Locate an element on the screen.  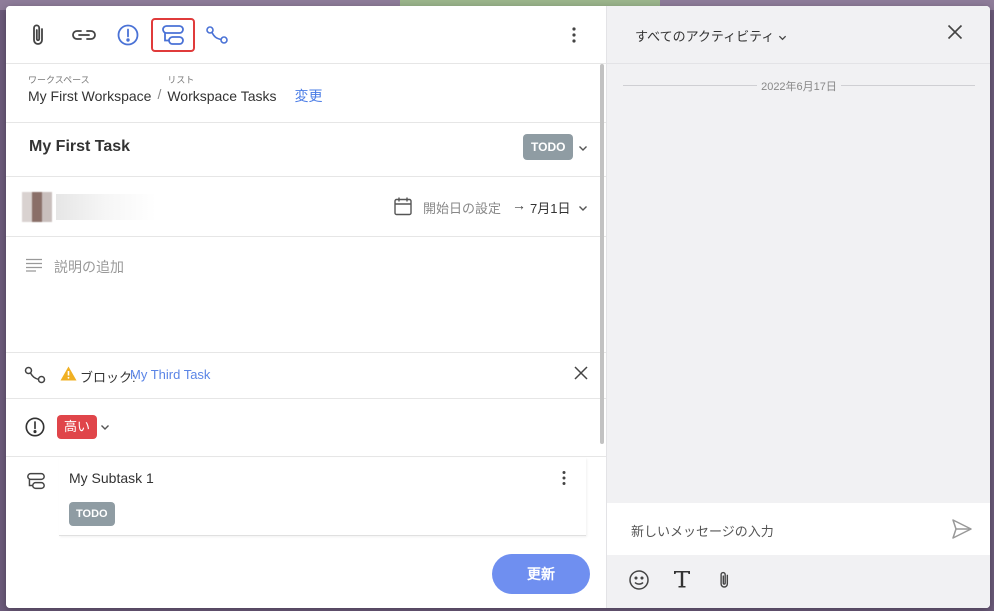
breadcrumb-workspace-label: ワークスペース is located at coordinates (59, 80).